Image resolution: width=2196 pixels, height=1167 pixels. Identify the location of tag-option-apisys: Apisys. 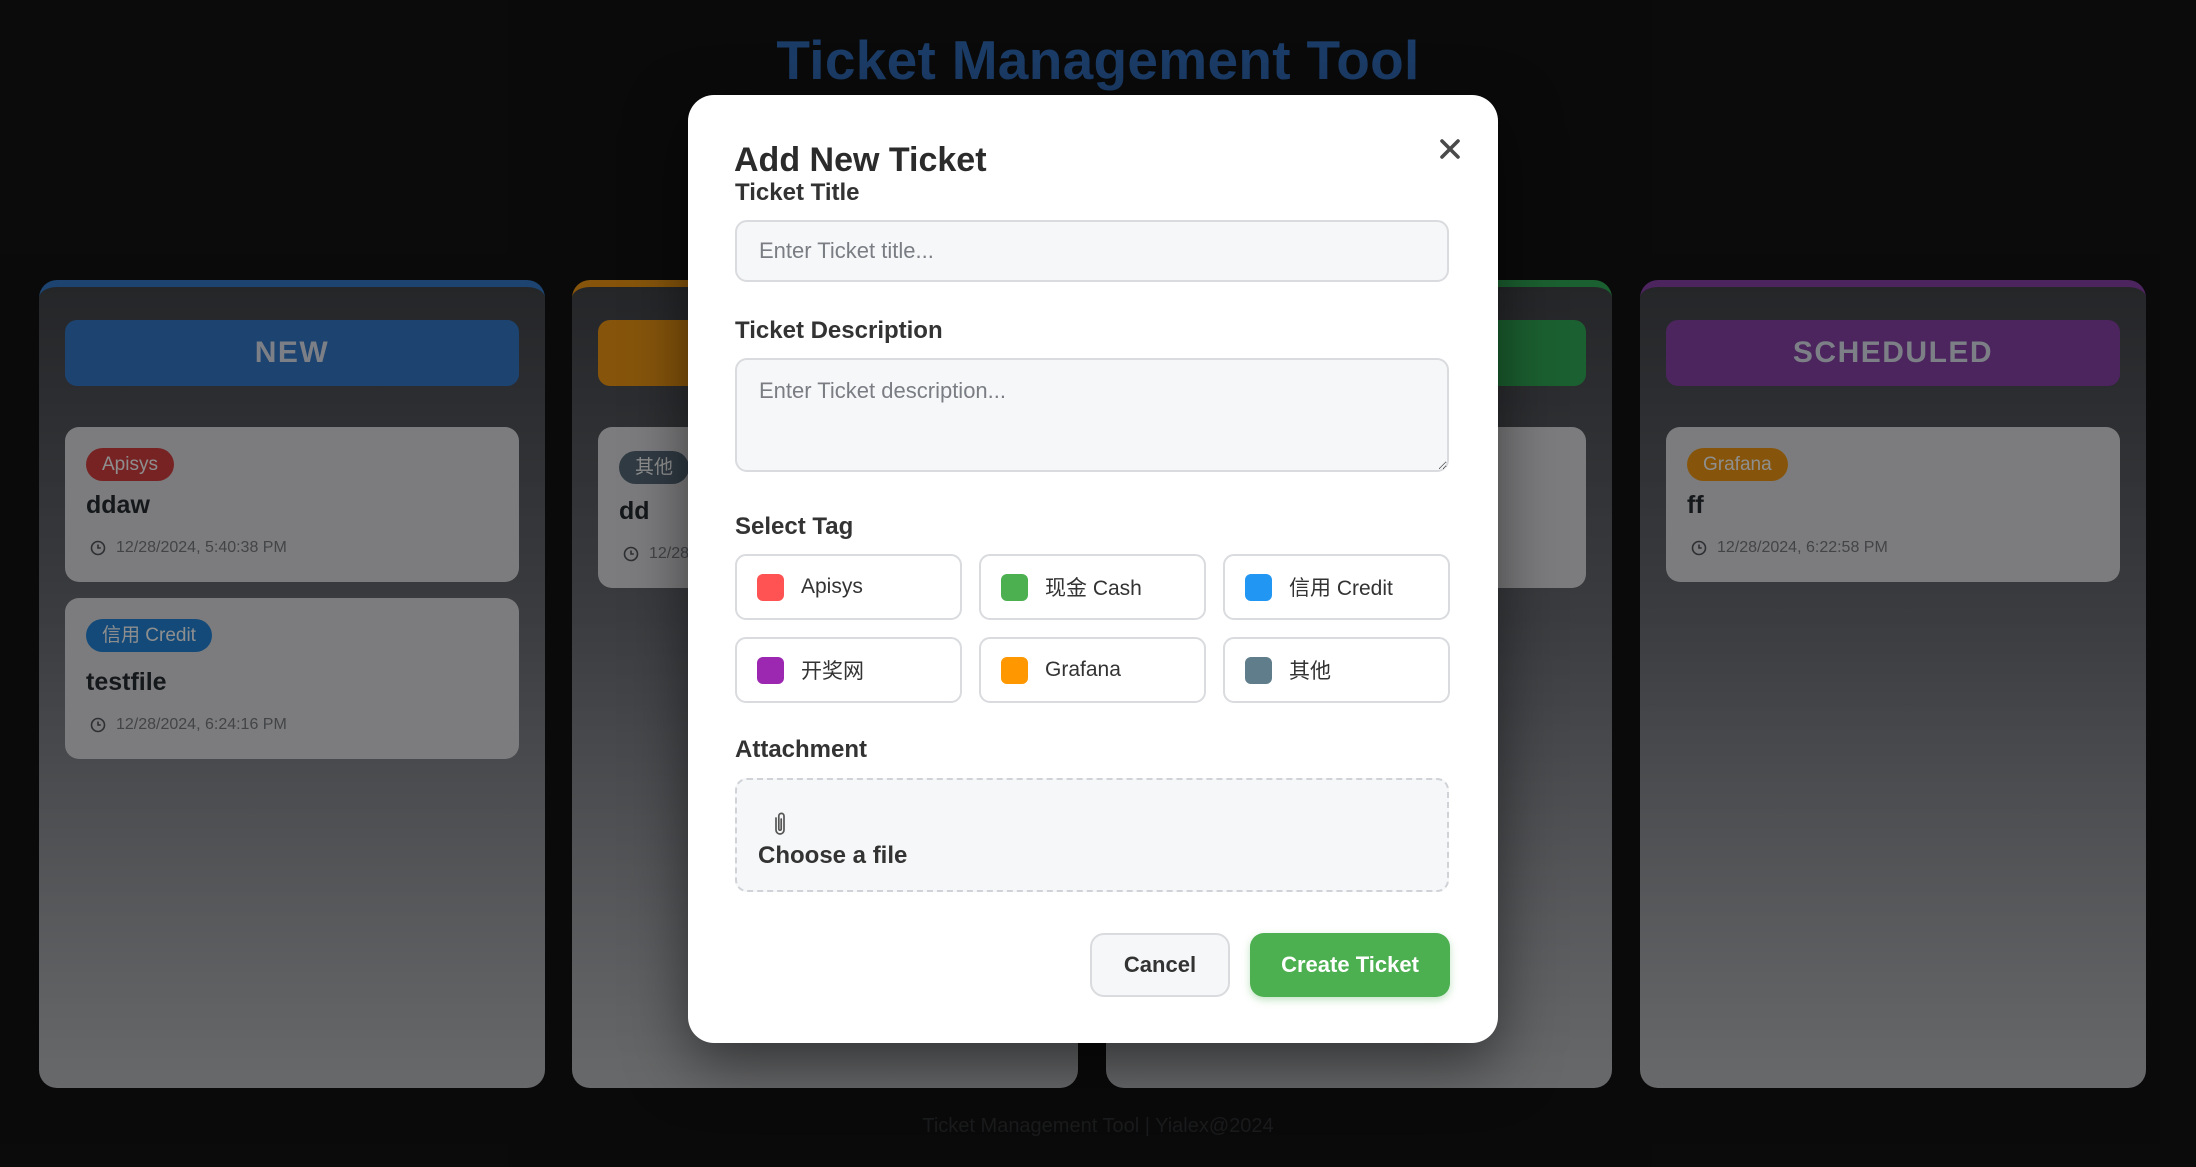
(848, 587).